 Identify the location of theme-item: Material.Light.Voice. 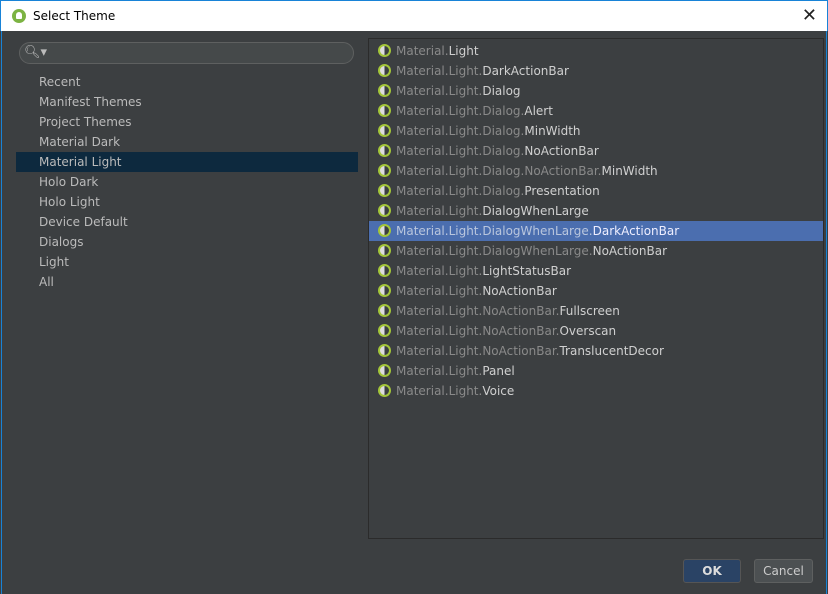
(596, 391).